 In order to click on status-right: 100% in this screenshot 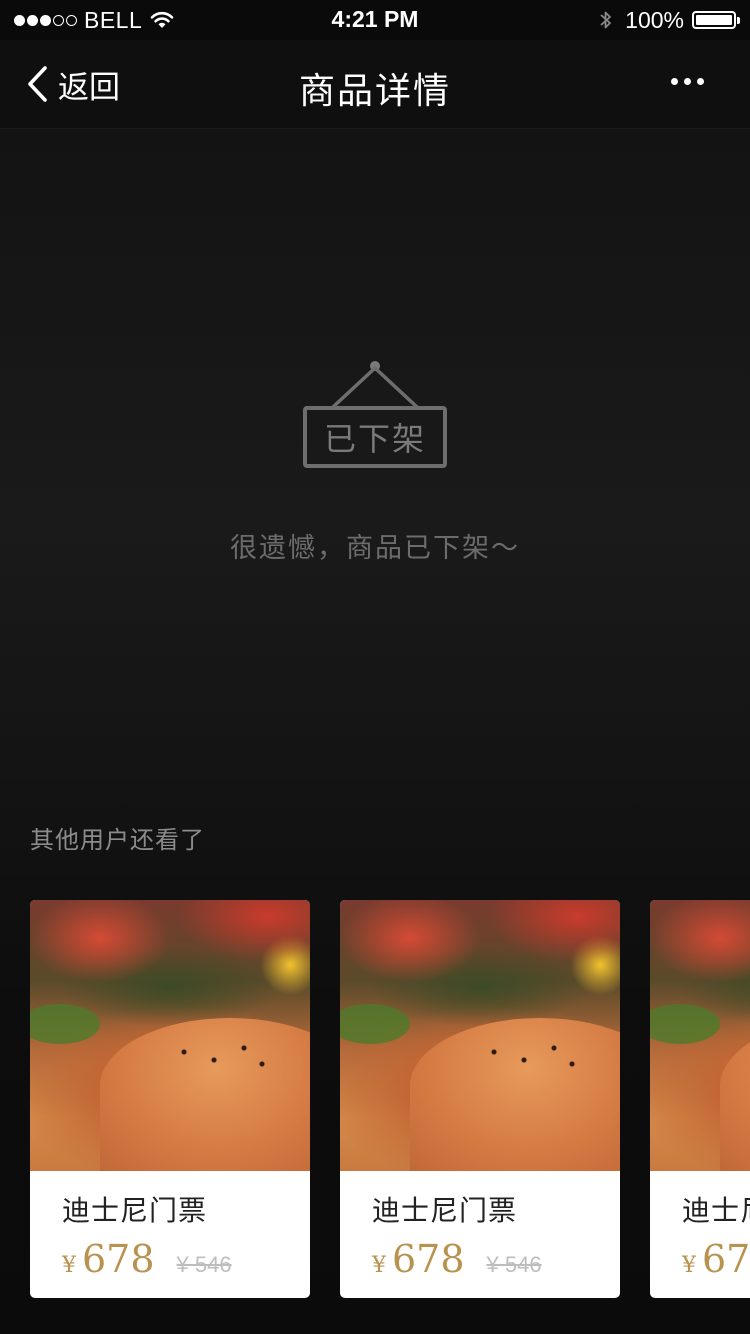, I will do `click(669, 20)`.